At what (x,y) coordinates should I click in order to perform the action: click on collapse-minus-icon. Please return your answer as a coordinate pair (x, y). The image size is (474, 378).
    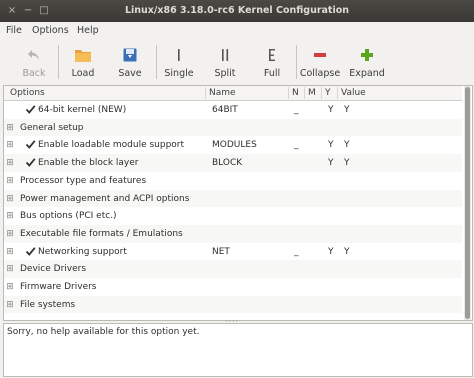
    Looking at the image, I should click on (320, 55).